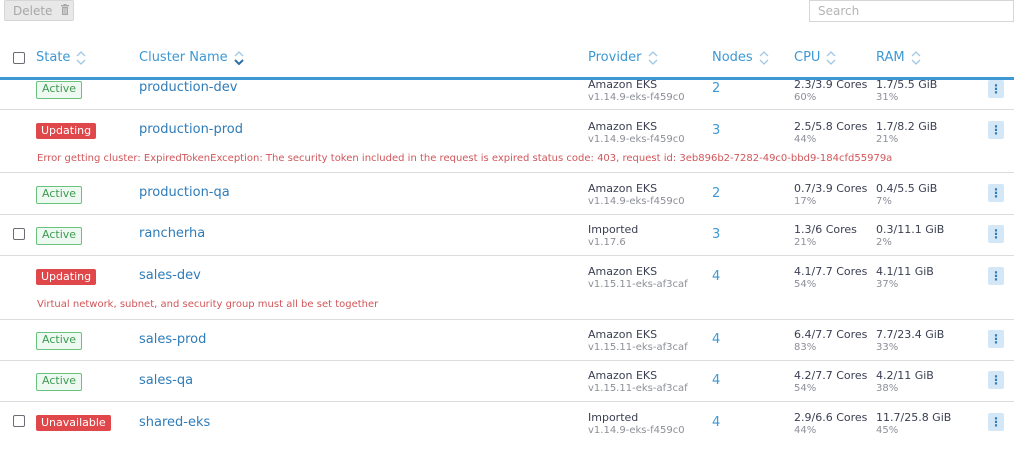  Describe the element at coordinates (887, 284) in the screenshot. I see `ram-percent: 37%` at that location.